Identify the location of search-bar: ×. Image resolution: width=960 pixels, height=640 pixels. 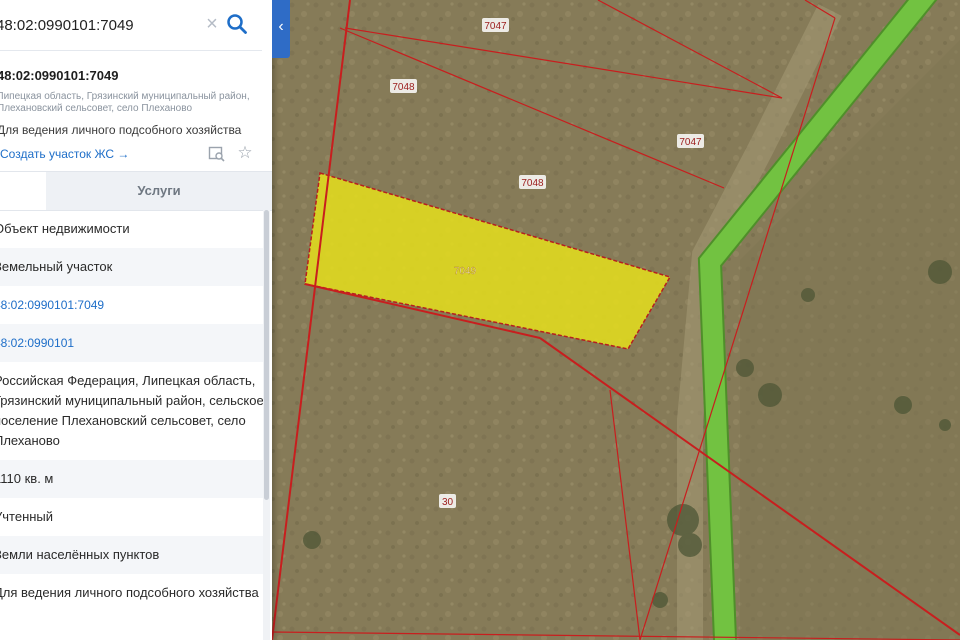
(131, 25).